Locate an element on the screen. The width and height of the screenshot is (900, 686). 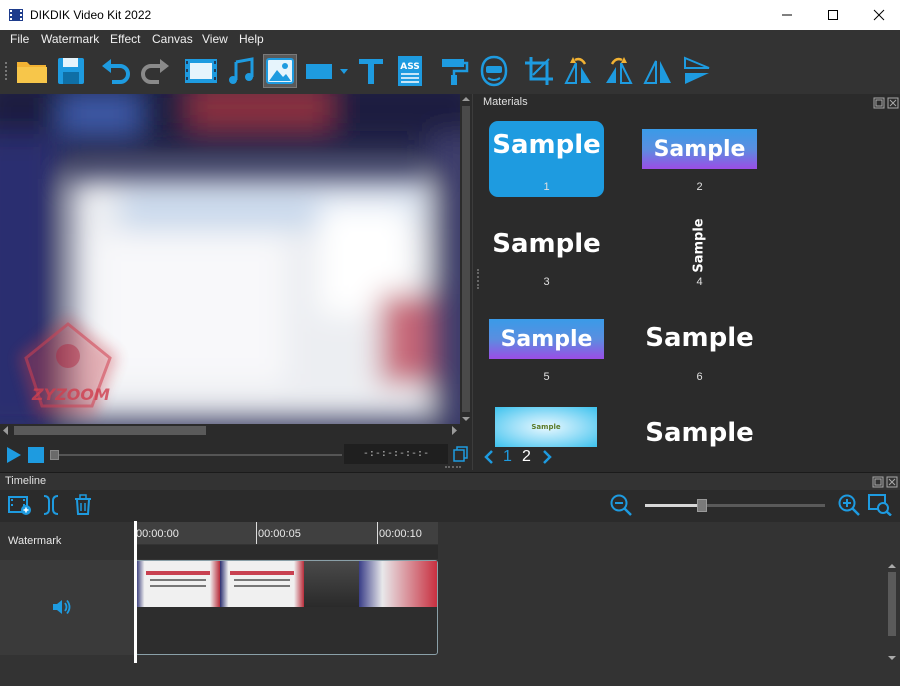
track-header-audio is located at coordinates (67, 607).